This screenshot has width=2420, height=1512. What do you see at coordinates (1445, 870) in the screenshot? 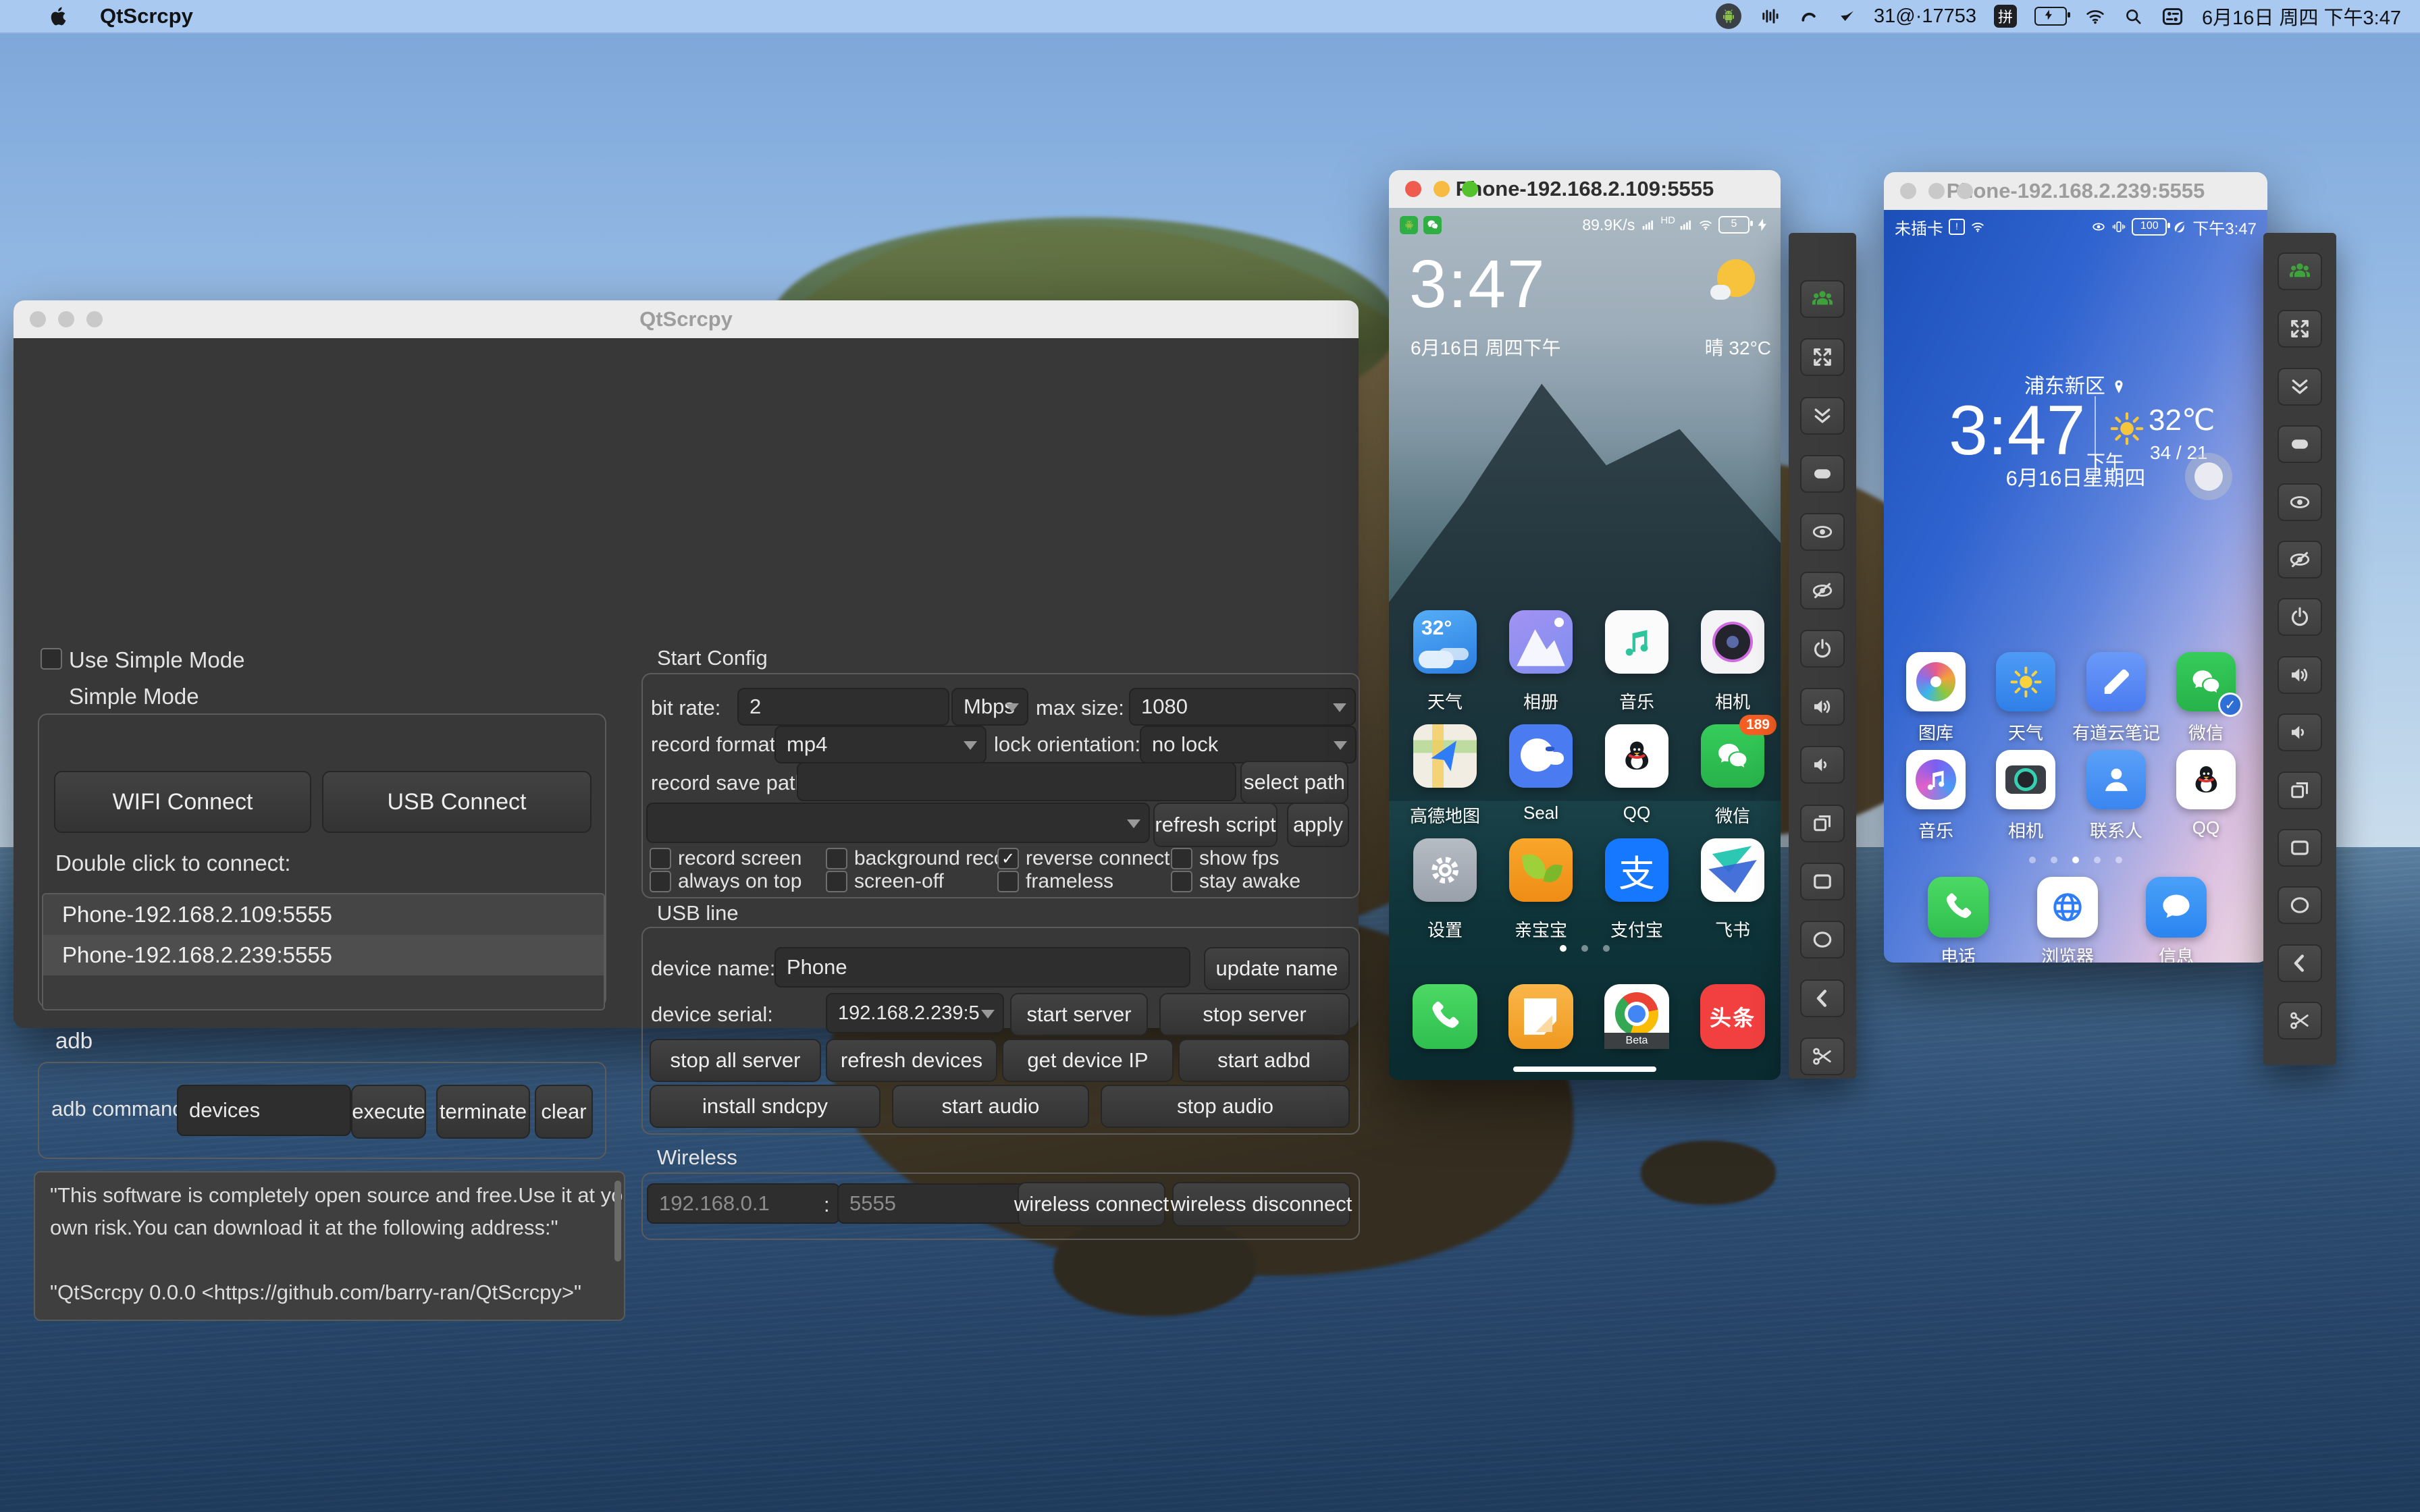
I see `settings-app` at bounding box center [1445, 870].